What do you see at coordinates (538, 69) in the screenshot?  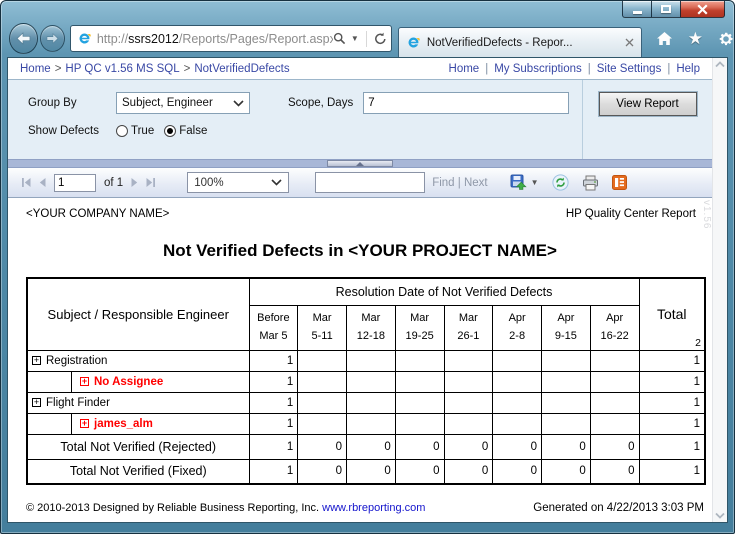 I see `site-link-my-subscriptions: My Subscriptions` at bounding box center [538, 69].